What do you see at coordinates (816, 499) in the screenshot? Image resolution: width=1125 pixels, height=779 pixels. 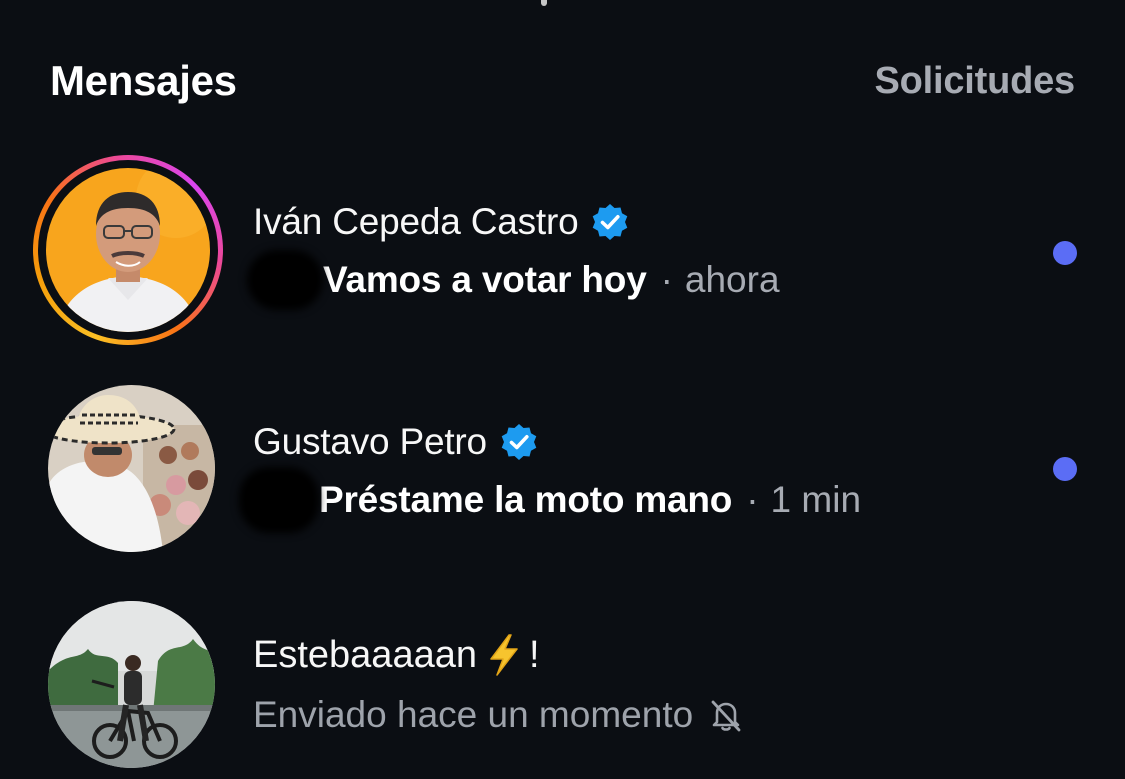 I see `message-time: 1 min` at bounding box center [816, 499].